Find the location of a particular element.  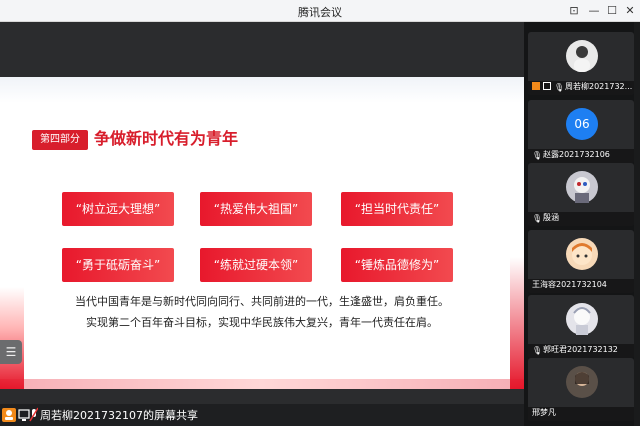

host-icon is located at coordinates (536, 86).